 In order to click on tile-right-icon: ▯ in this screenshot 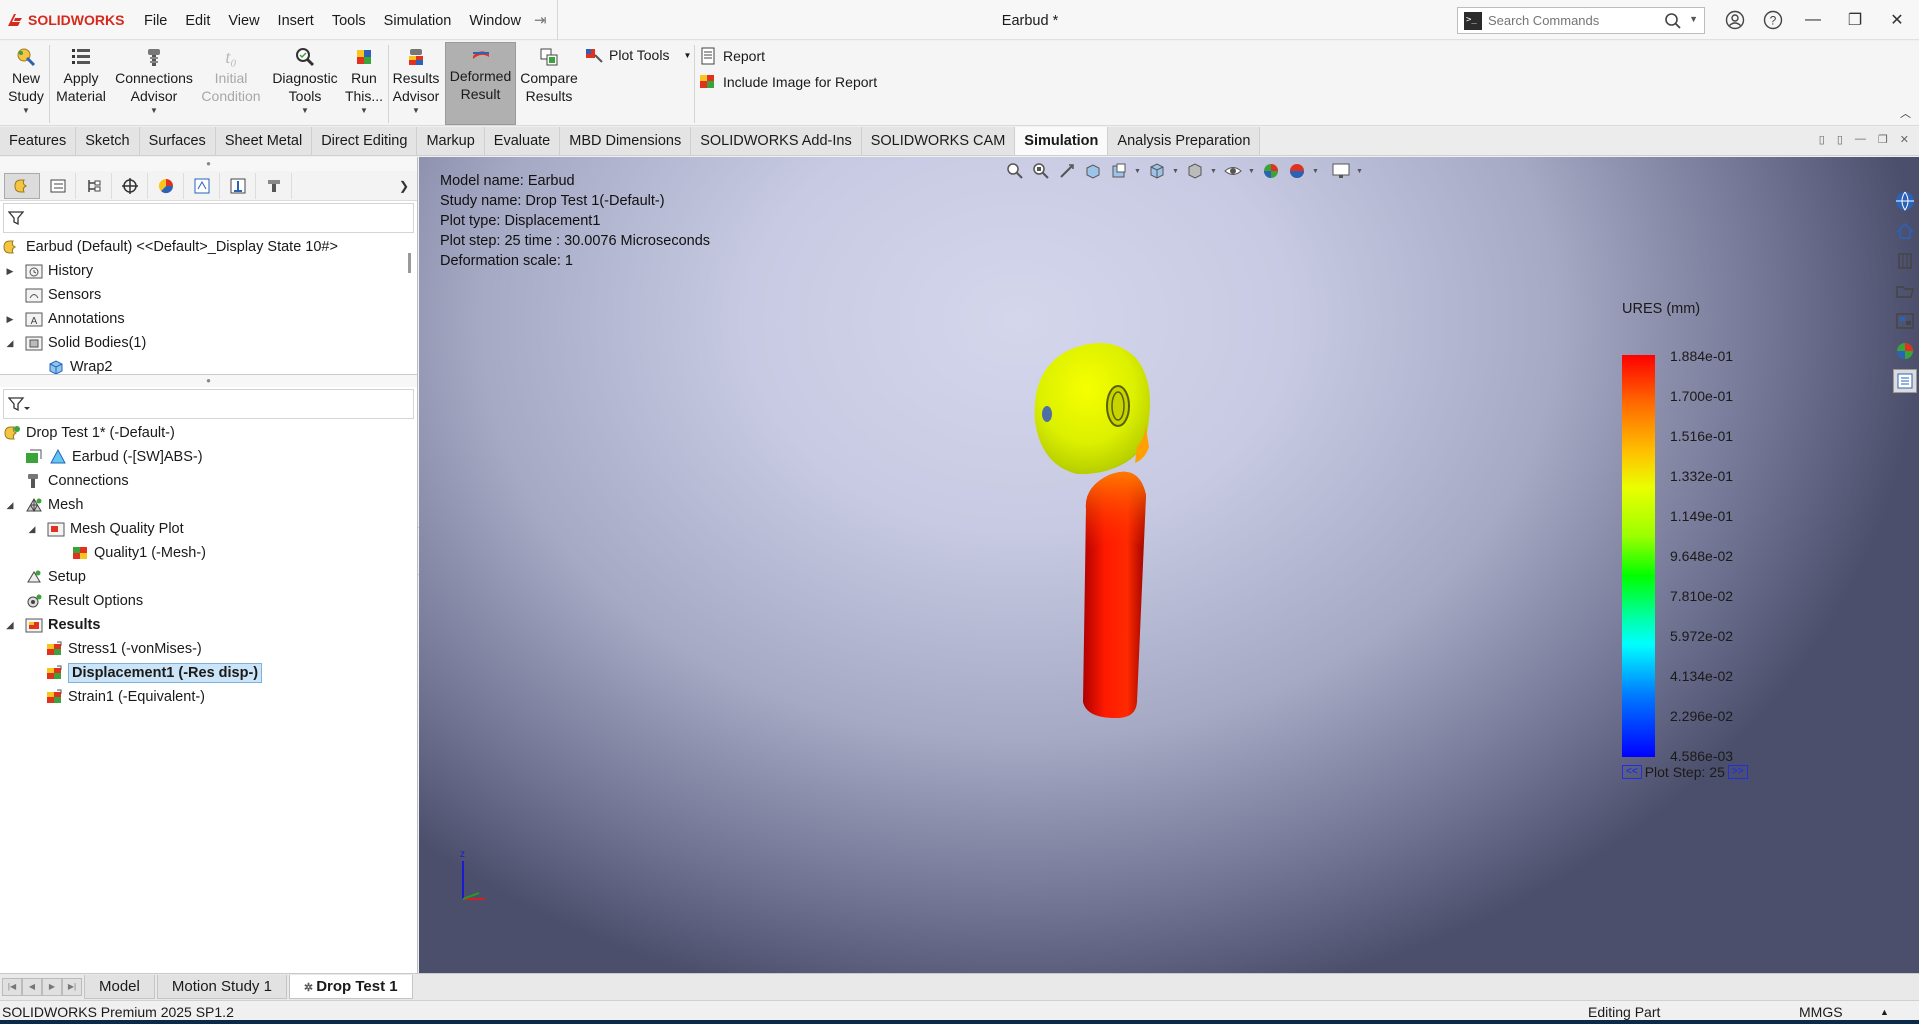, I will do `click(1840, 139)`.